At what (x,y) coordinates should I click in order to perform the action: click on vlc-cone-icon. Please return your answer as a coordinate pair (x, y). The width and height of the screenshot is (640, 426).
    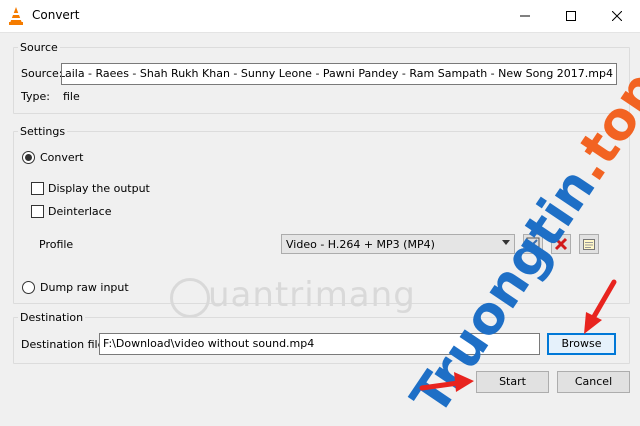
    Looking at the image, I should click on (16, 16).